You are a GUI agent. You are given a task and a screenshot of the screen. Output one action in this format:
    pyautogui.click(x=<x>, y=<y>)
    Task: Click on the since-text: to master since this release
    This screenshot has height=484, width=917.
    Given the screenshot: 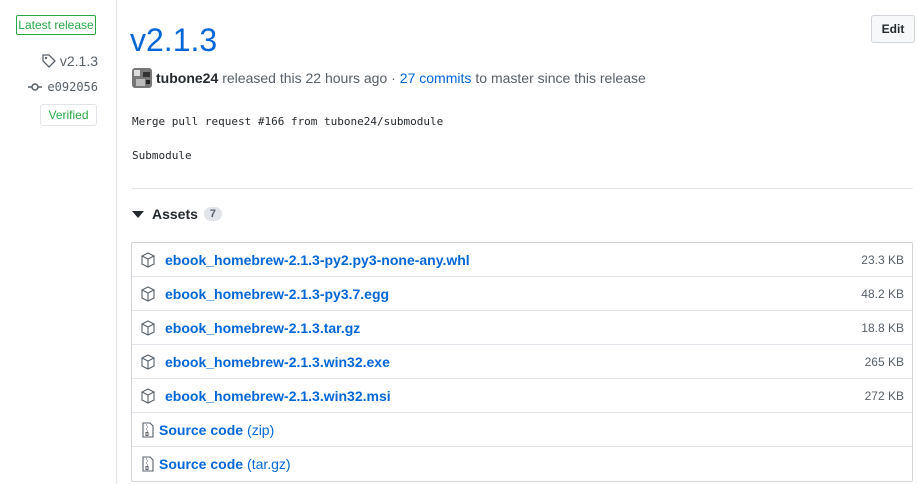 What is the action you would take?
    pyautogui.click(x=560, y=78)
    